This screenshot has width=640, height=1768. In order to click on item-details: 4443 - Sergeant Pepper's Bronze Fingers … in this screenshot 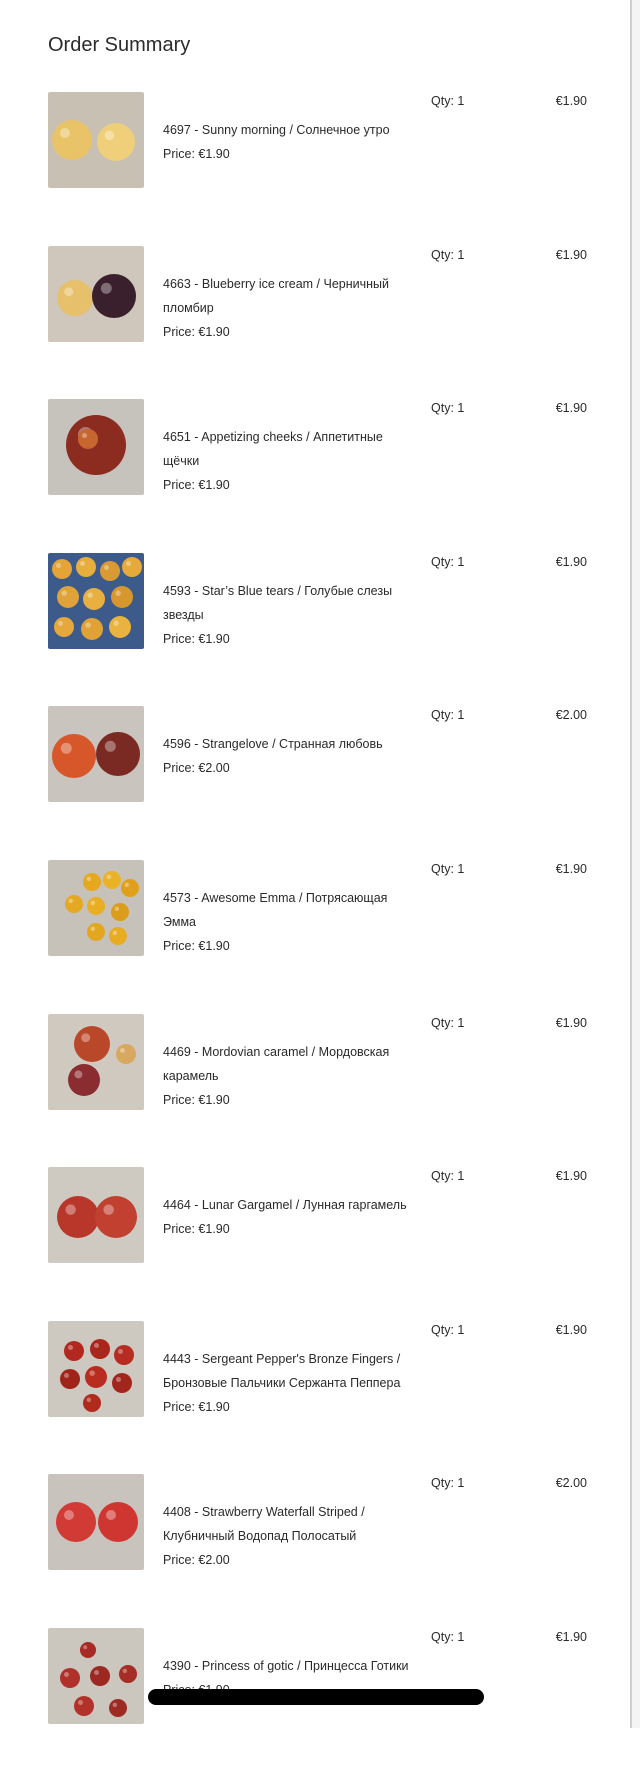, I will do `click(290, 1383)`.